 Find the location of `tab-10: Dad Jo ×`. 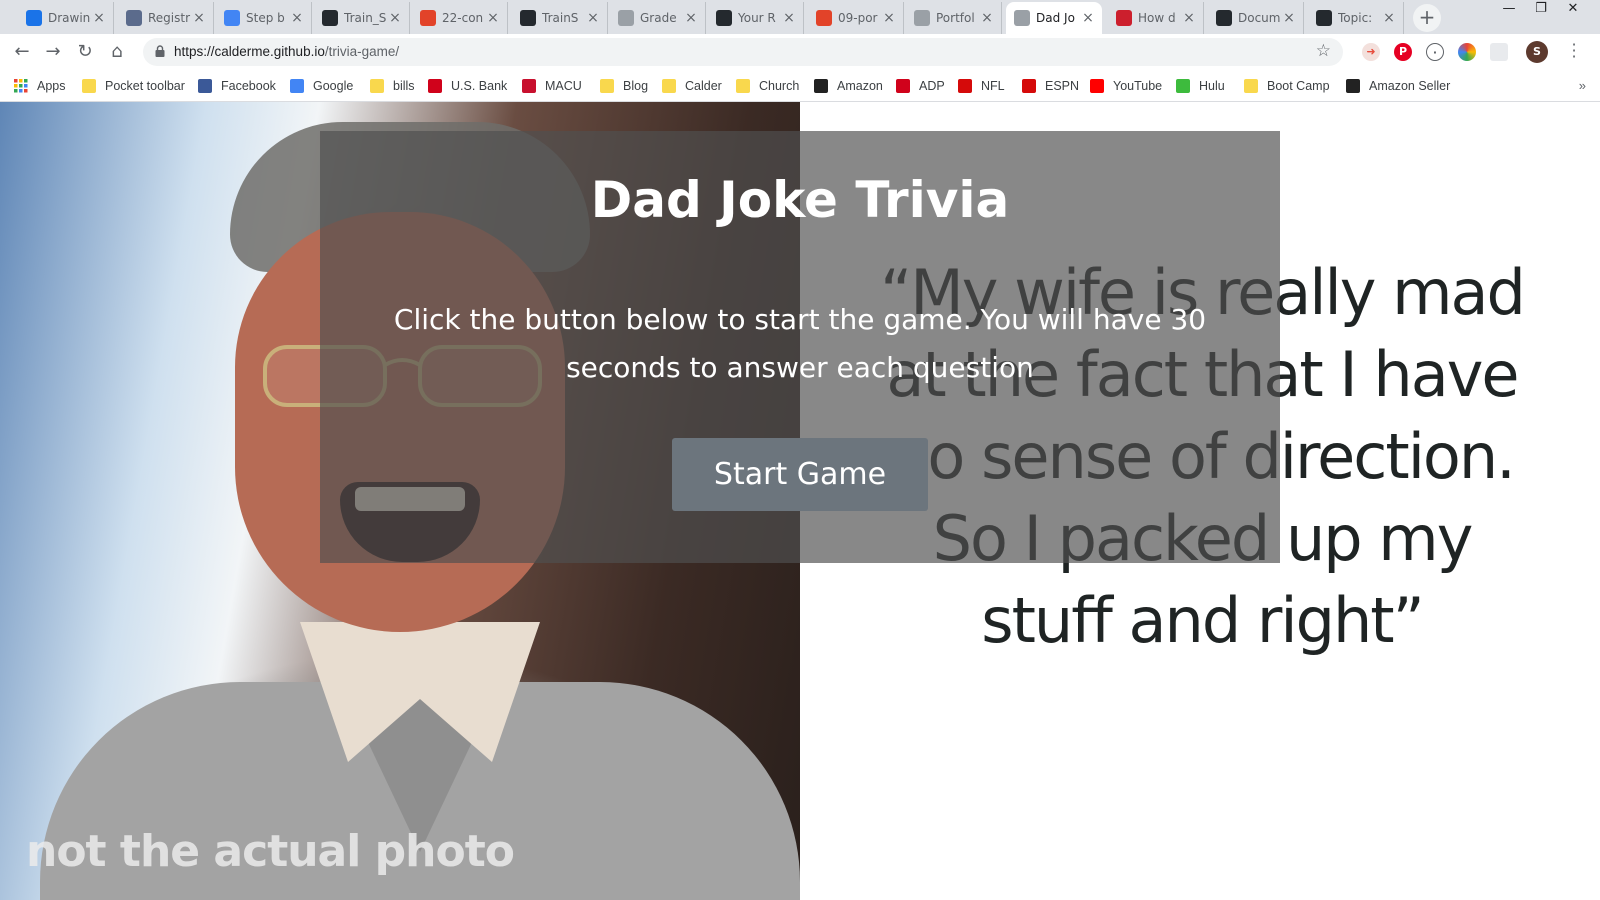

tab-10: Dad Jo × is located at coordinates (1054, 18).